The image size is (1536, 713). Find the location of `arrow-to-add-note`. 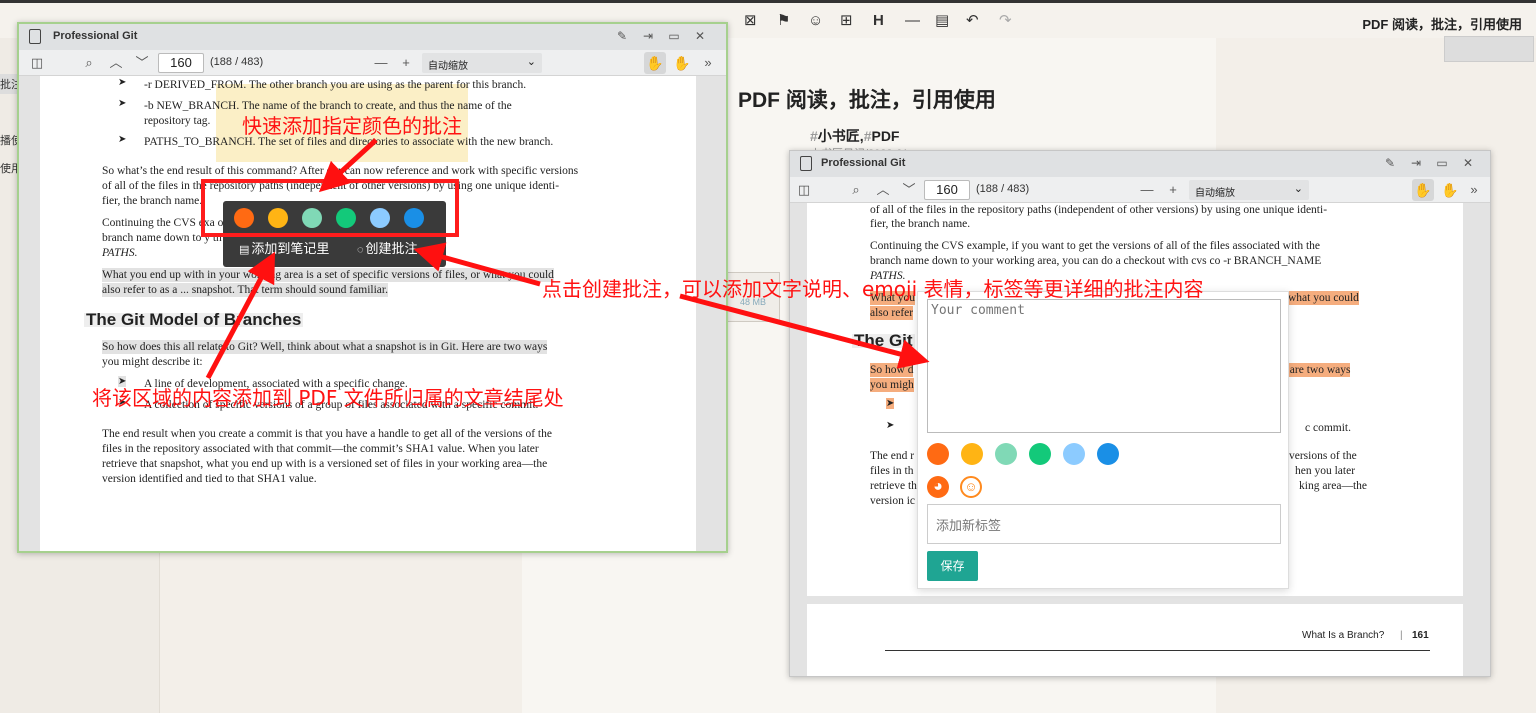

arrow-to-add-note is located at coordinates (240, 315).